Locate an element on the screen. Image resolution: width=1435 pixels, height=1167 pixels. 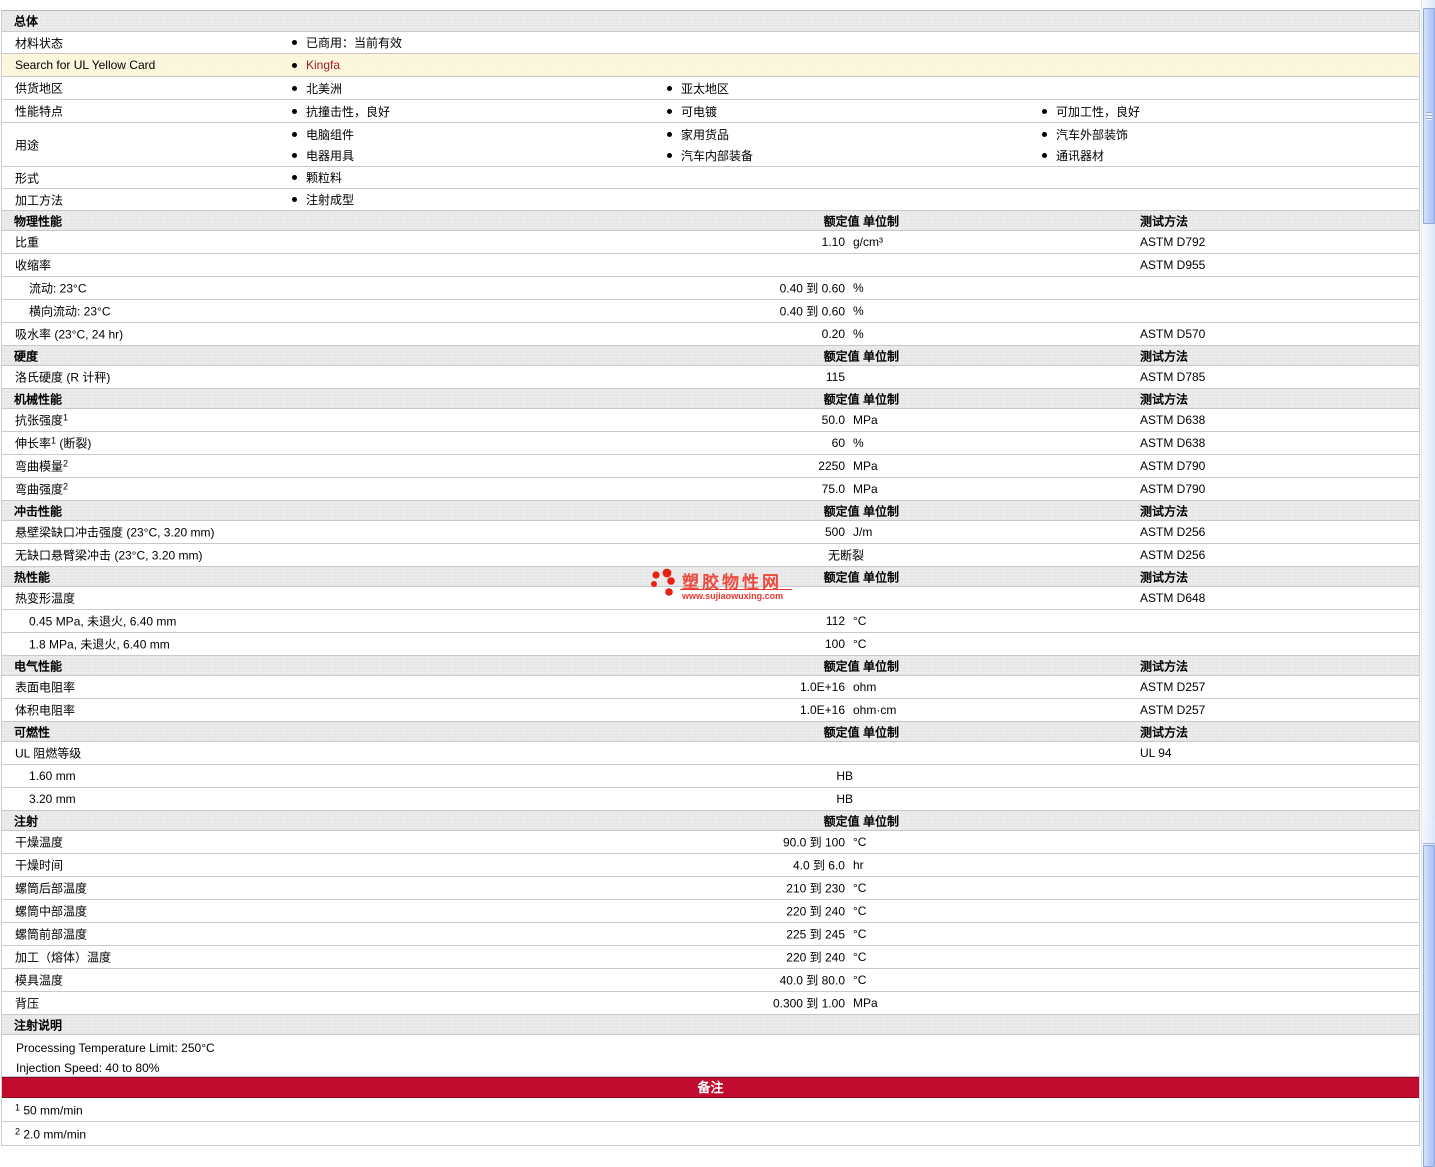
property-label: 吸水率 (23°C, 24 hr) is located at coordinates (69, 334).